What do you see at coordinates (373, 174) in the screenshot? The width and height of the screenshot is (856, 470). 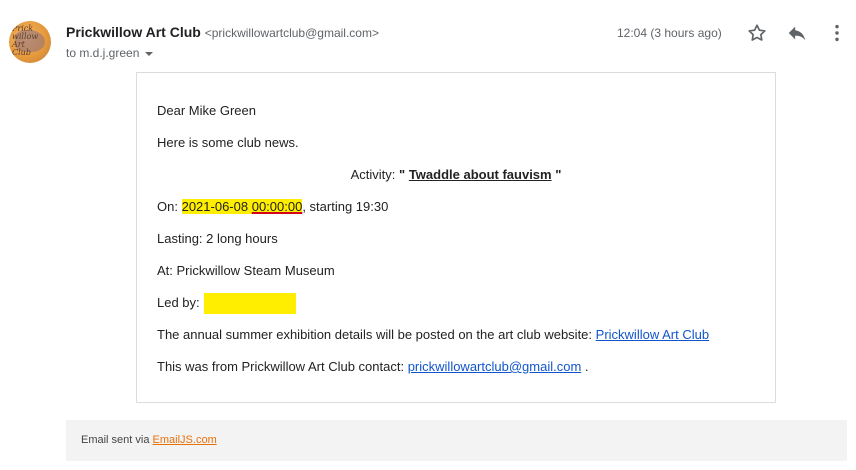 I see `activity-label: Activity:` at bounding box center [373, 174].